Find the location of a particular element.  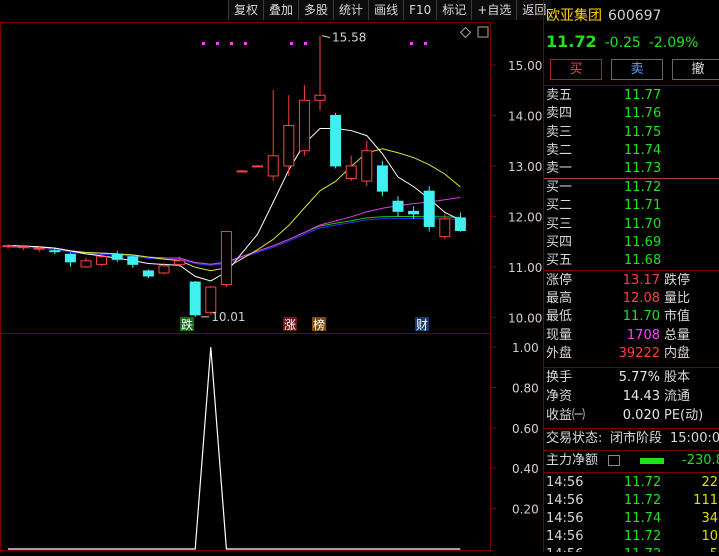

y-tick-label: 0.80 is located at coordinates (525, 388).